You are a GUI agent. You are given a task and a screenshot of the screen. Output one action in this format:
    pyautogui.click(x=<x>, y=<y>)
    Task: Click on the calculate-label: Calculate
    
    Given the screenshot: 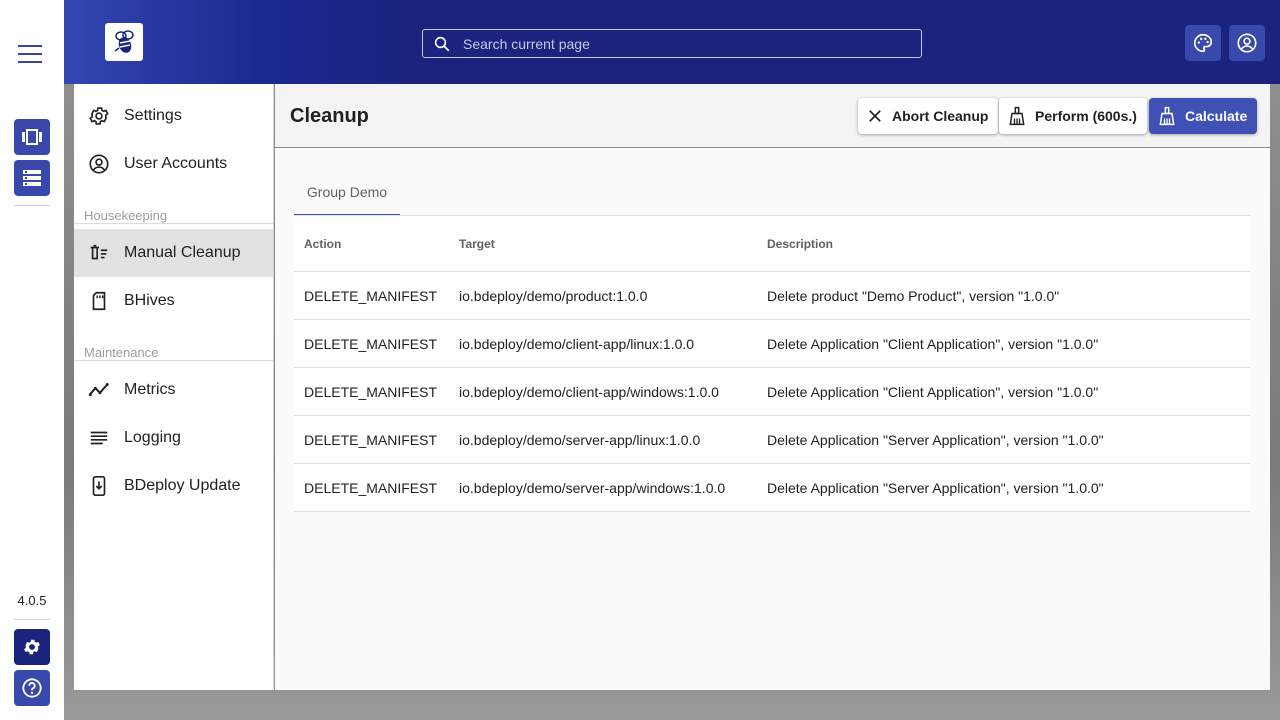 What is the action you would take?
    pyautogui.click(x=1216, y=116)
    